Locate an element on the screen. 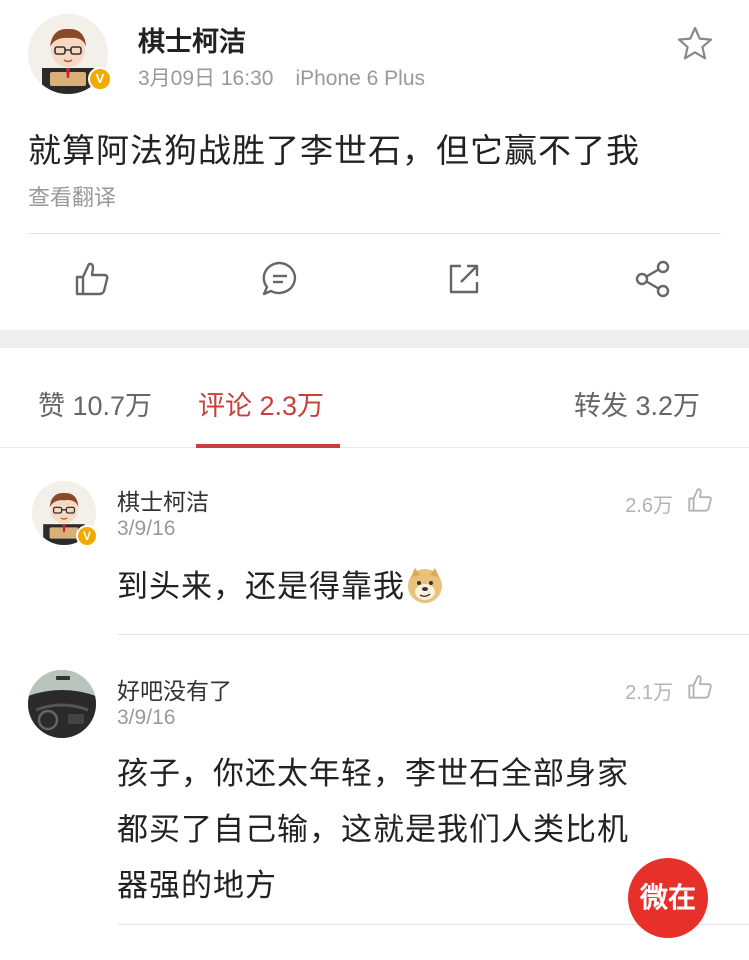  car-interior-photo-icon is located at coordinates (62, 704).